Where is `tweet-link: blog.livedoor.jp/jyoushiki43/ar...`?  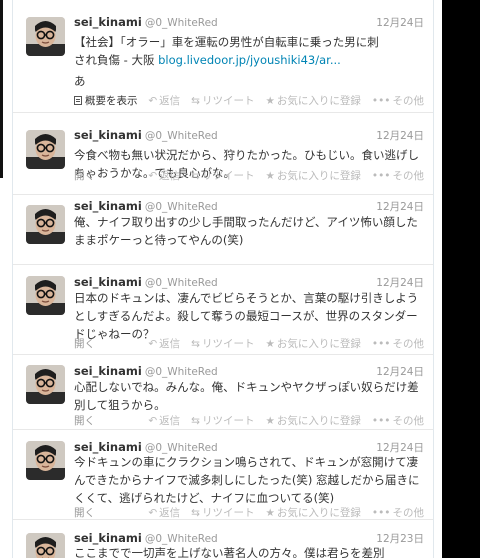
tweet-link: blog.livedoor.jp/jyoushiki43/ar... is located at coordinates (249, 60).